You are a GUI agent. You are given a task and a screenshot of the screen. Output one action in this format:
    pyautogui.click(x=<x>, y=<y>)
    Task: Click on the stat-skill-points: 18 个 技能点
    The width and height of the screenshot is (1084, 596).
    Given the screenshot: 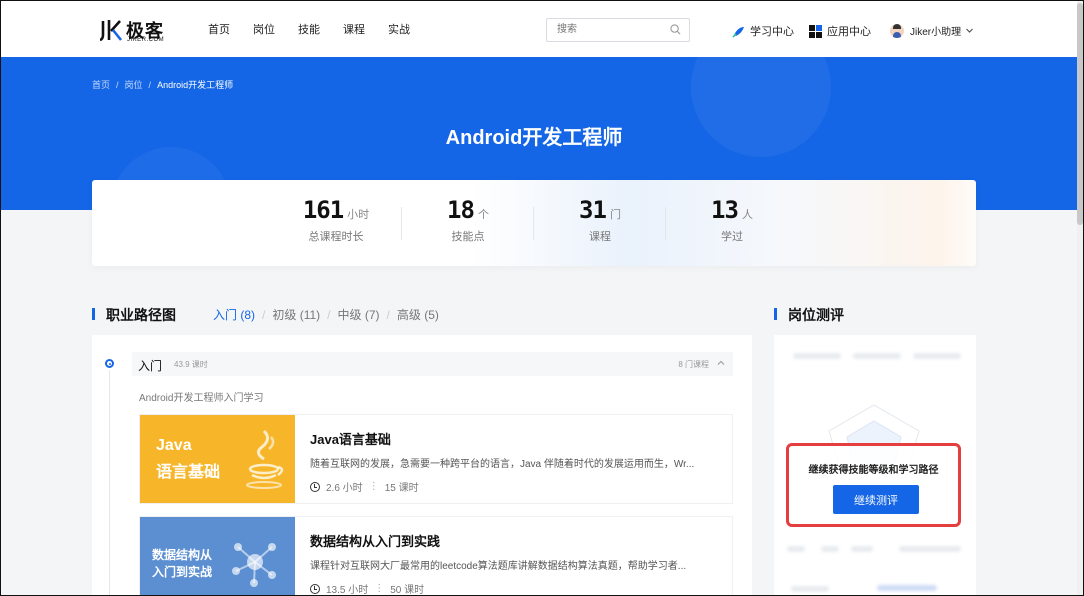 What is the action you would take?
    pyautogui.click(x=468, y=220)
    